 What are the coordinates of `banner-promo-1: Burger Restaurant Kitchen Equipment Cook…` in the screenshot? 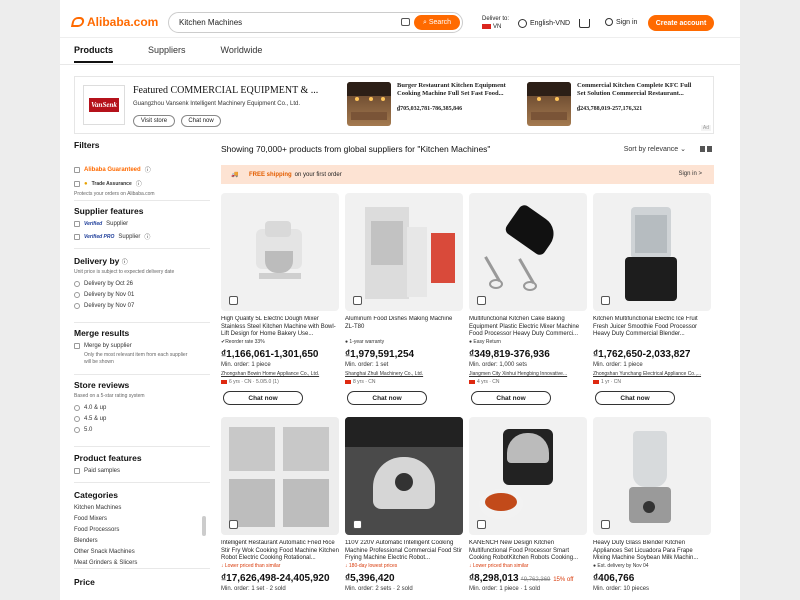 It's located at (432, 104).